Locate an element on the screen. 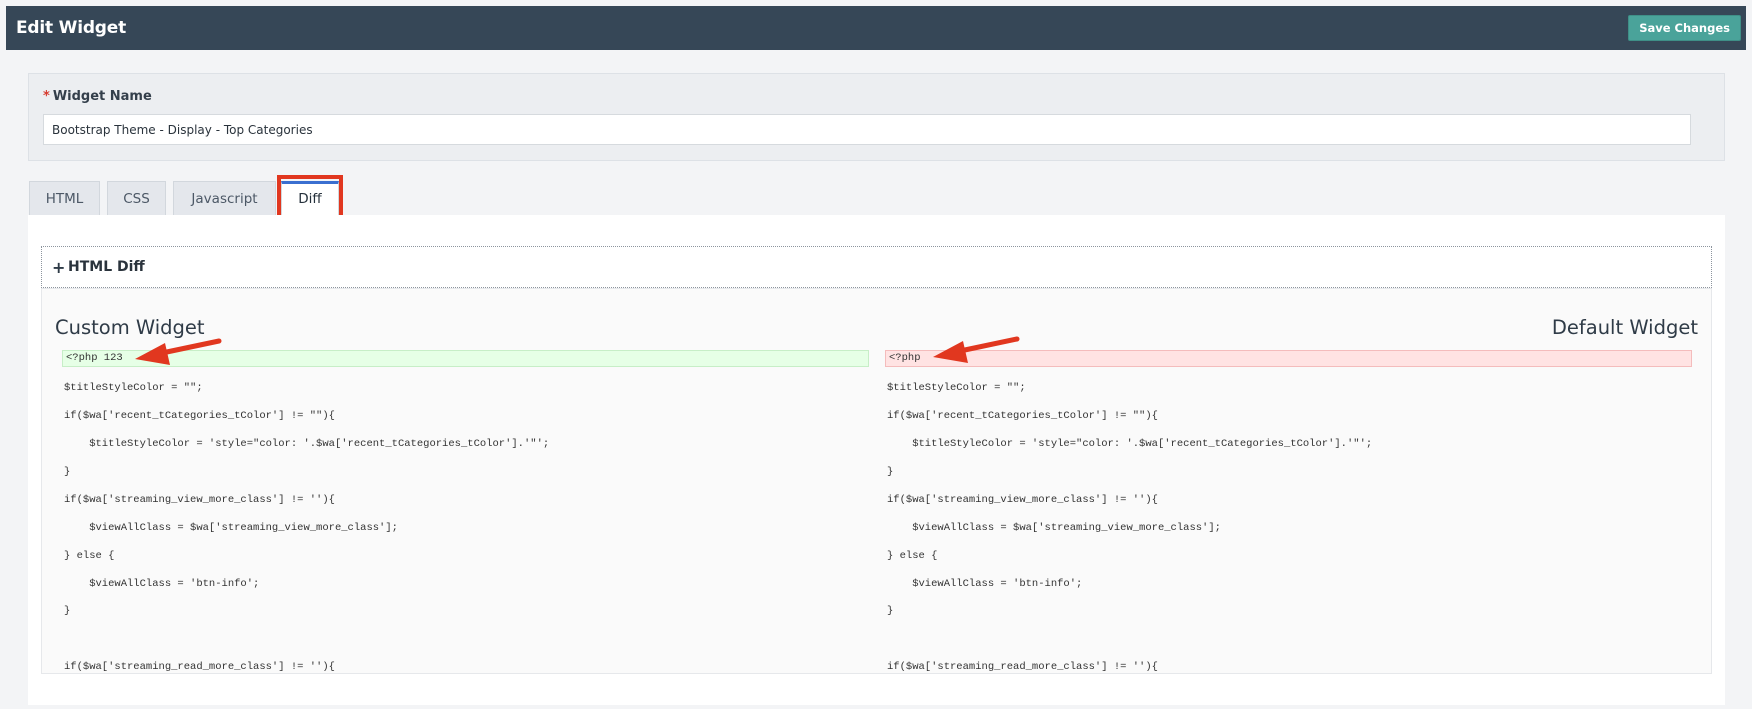 This screenshot has width=1752, height=709. added-line: <?php 123 is located at coordinates (465, 358).